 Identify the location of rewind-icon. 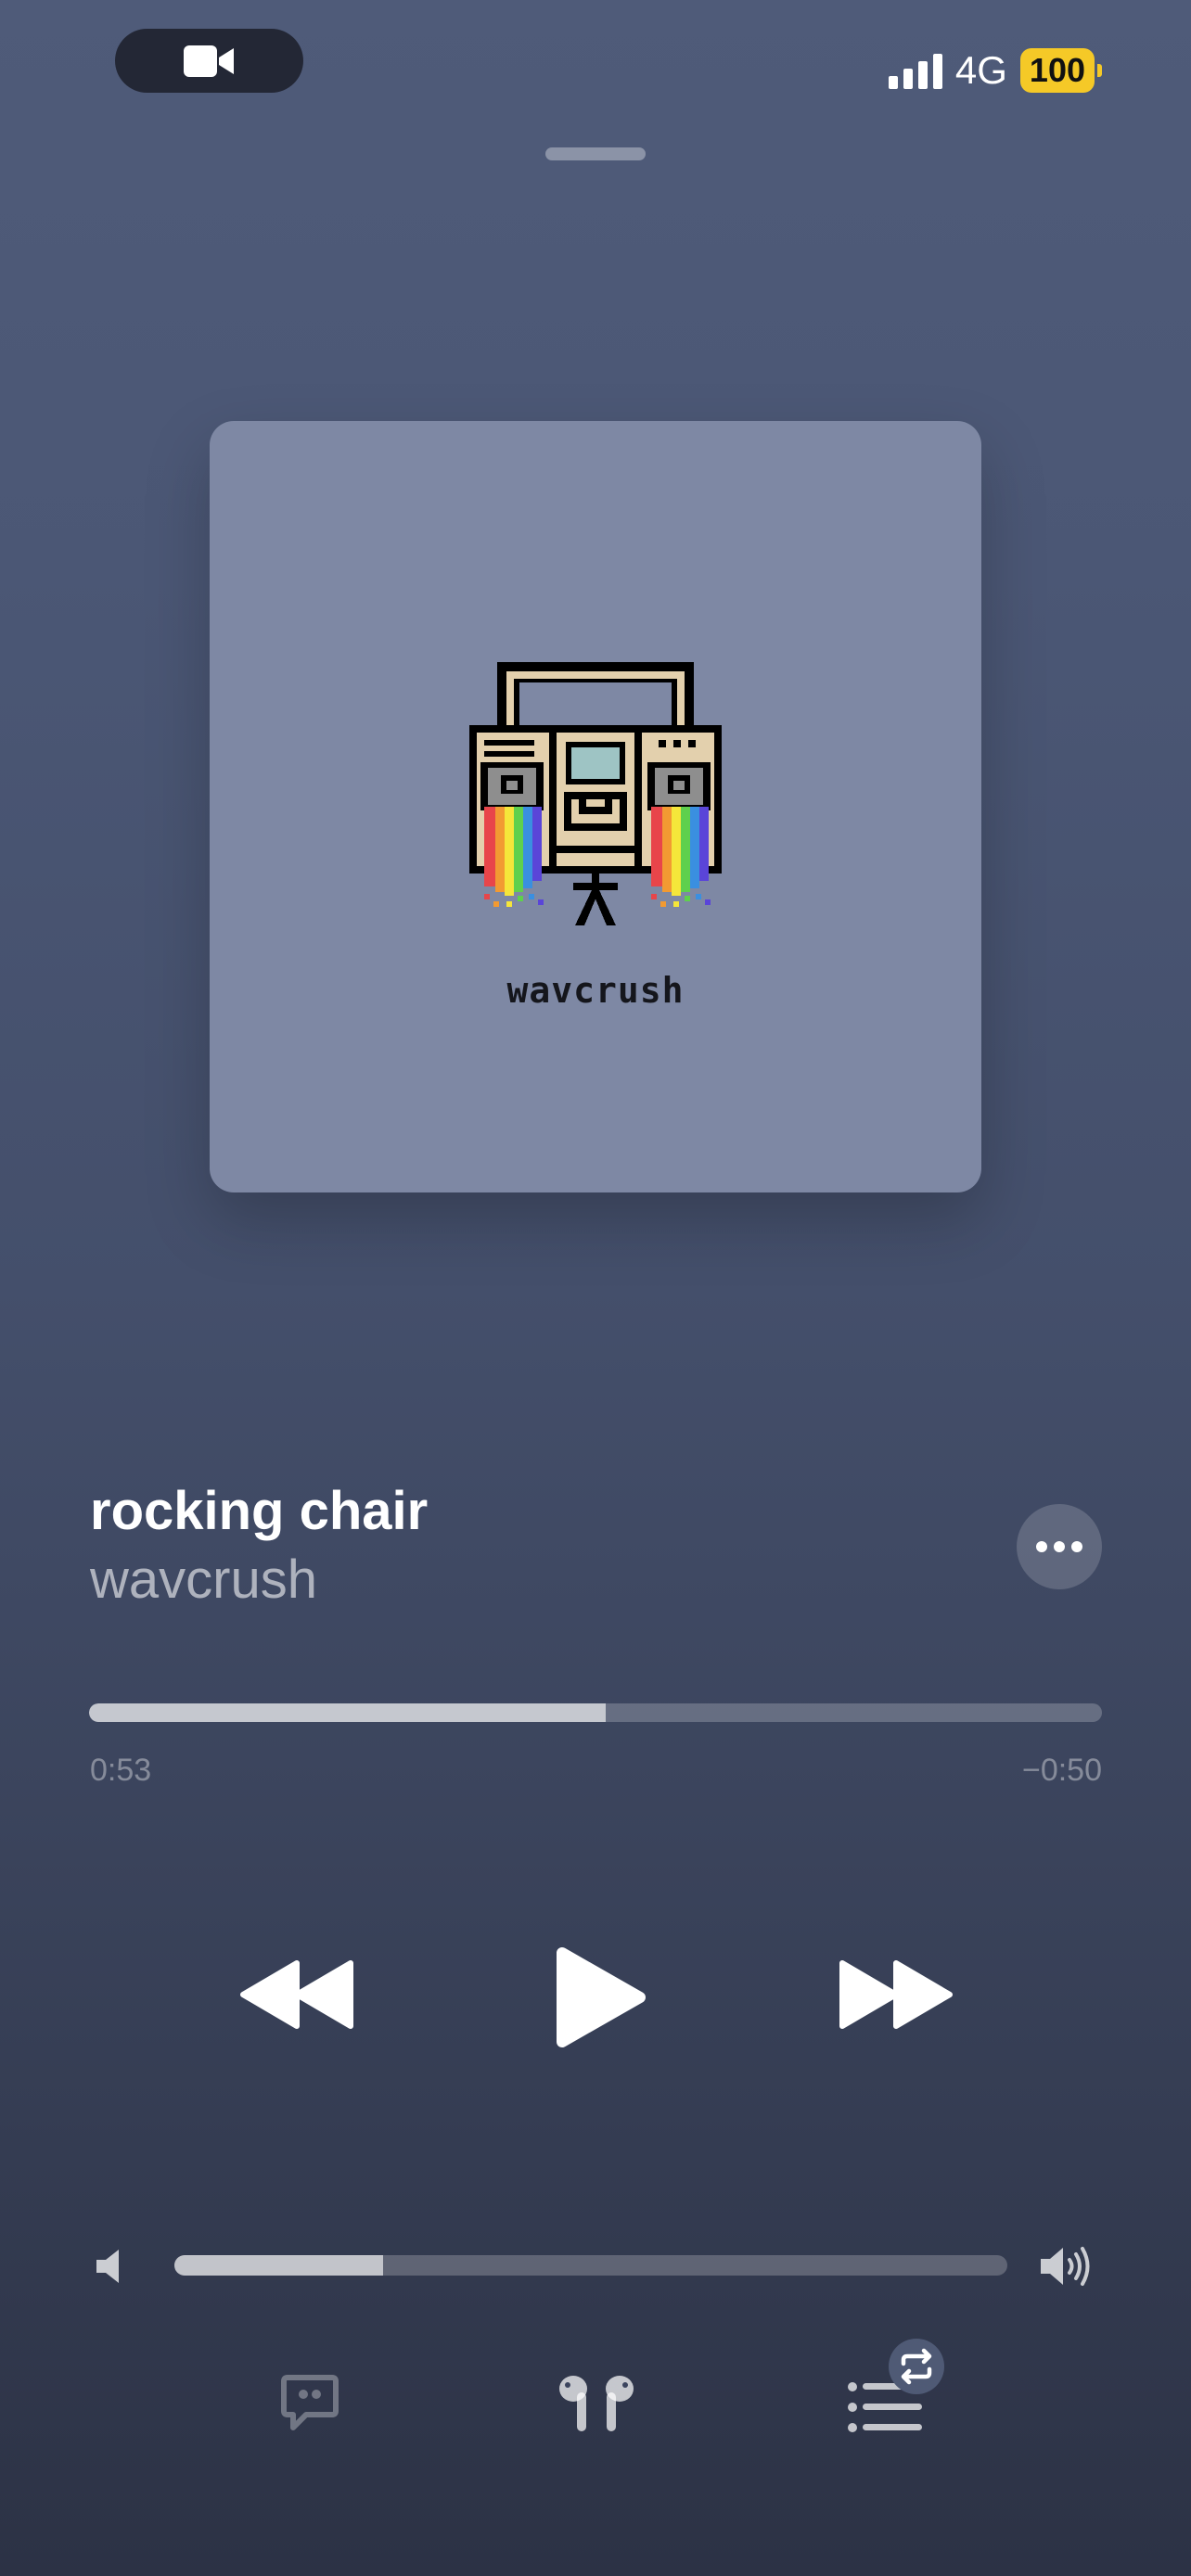
(296, 1994).